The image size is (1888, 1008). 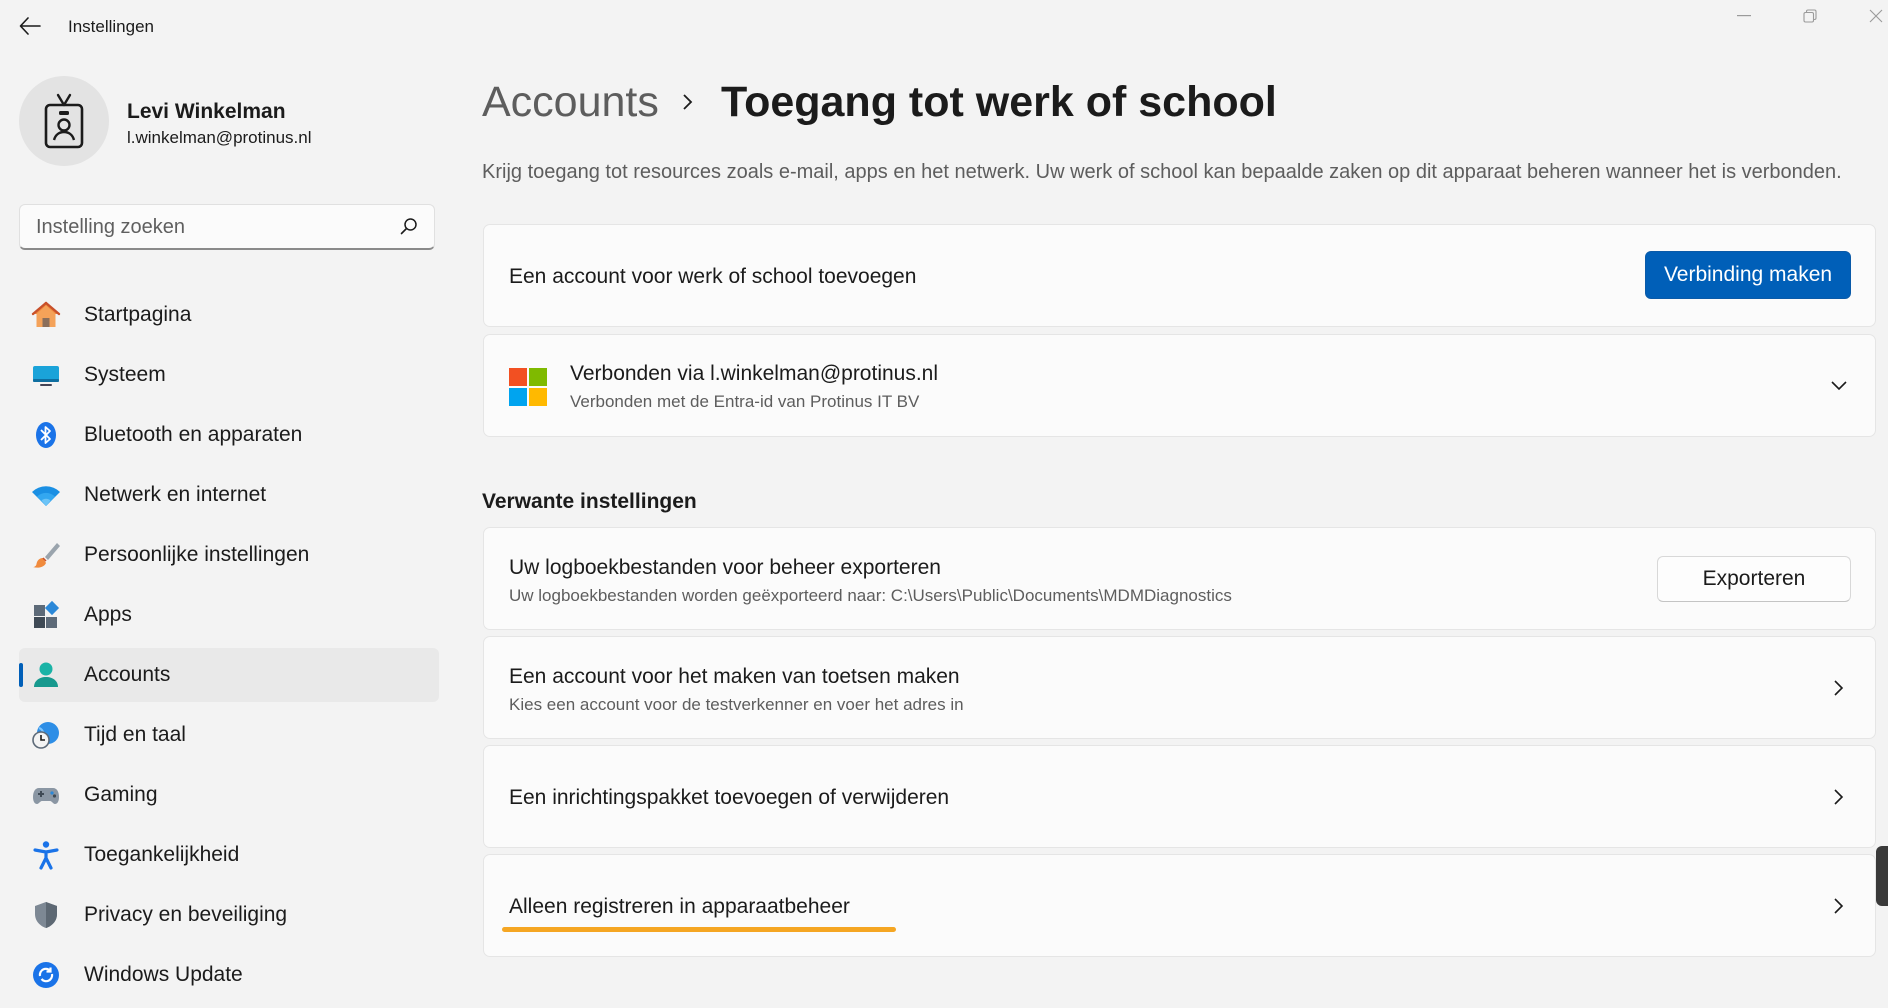 I want to click on search-icon, so click(x=409, y=226).